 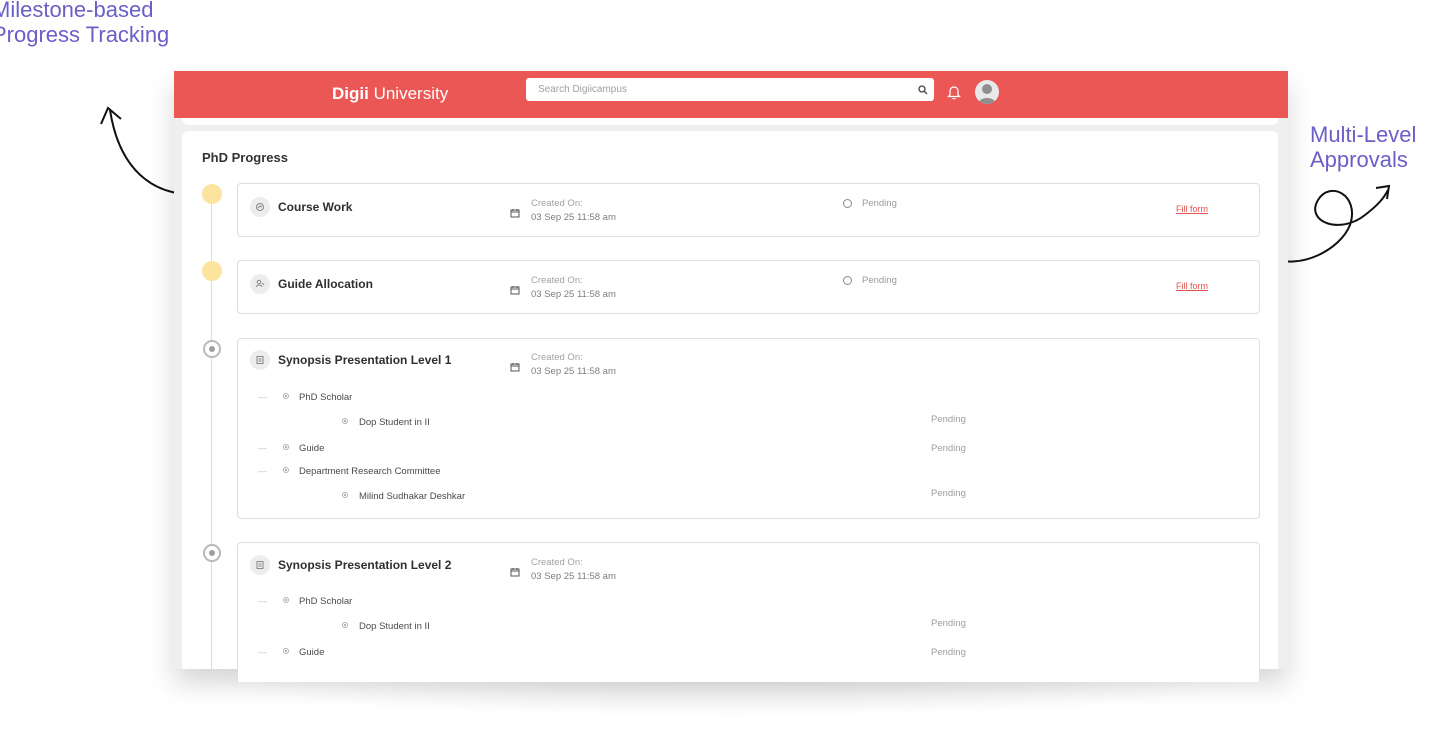 I want to click on coursework-icon, so click(x=260, y=207).